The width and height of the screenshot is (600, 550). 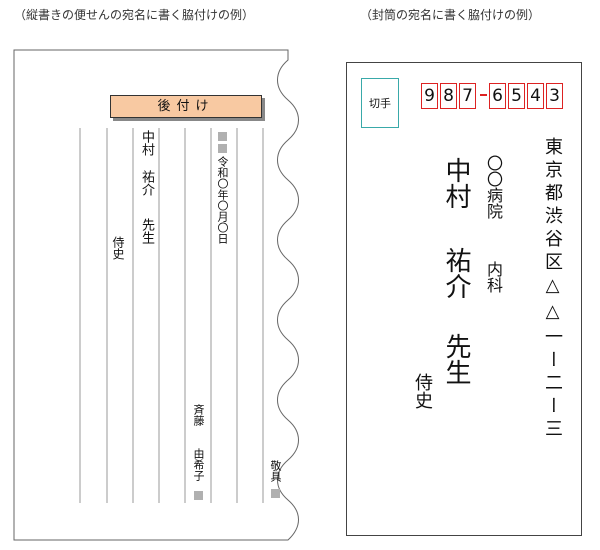 I want to click on zip-digit: 7, so click(x=467, y=96).